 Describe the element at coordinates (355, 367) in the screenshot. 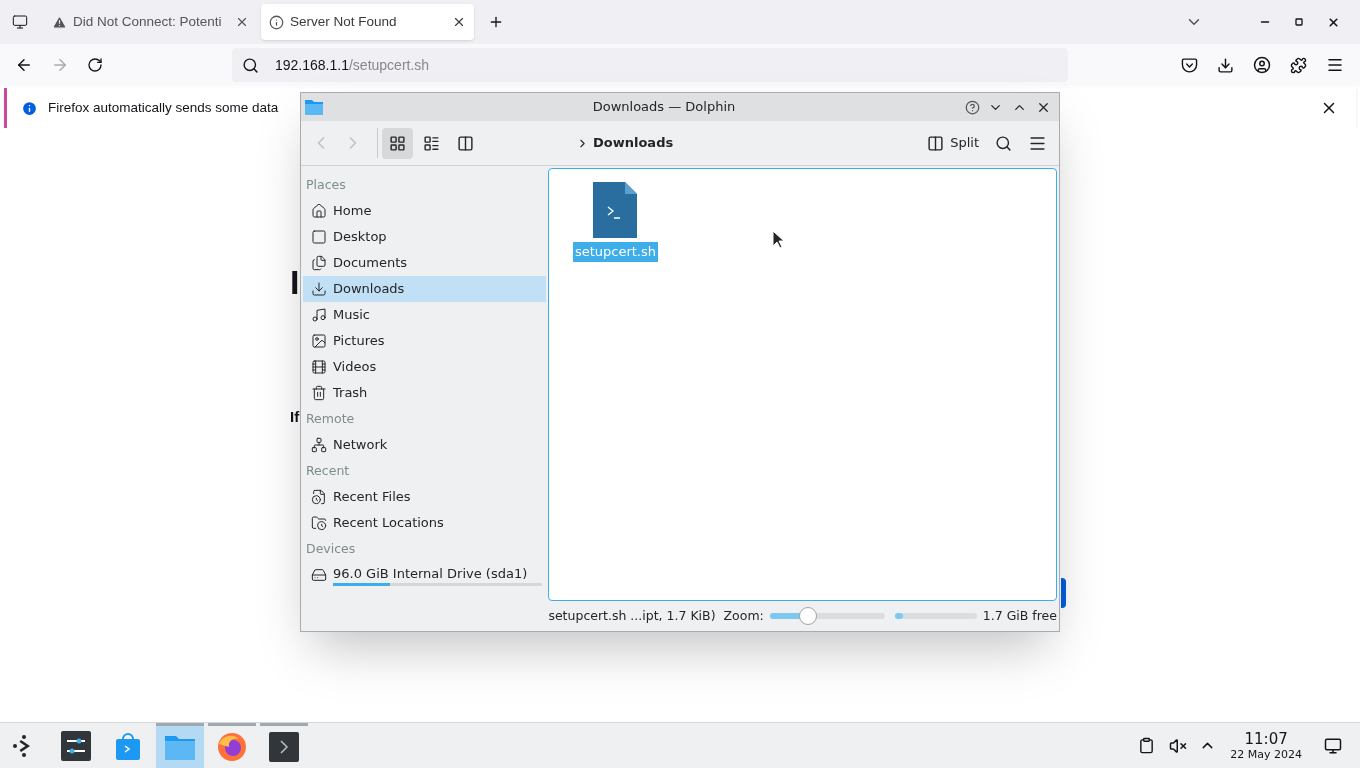

I see `places-label: Videos` at that location.